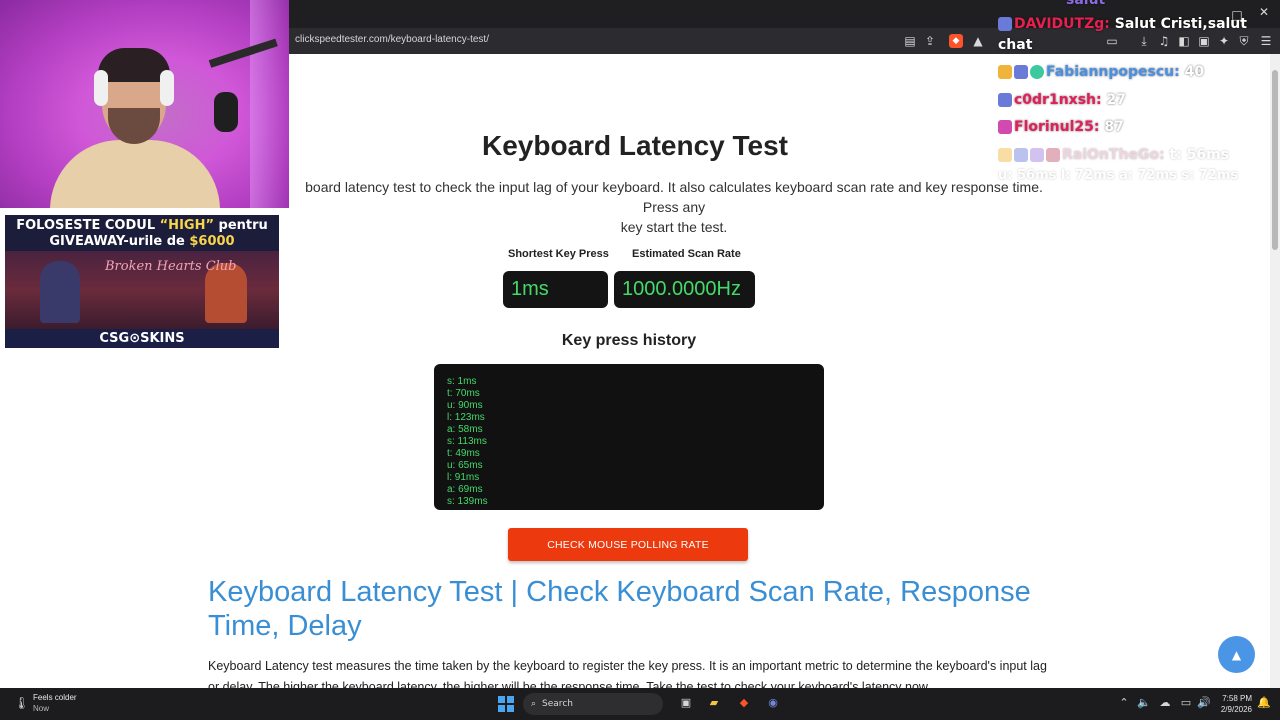  What do you see at coordinates (744, 704) in the screenshot?
I see `brave-browser-icon: ◆` at bounding box center [744, 704].